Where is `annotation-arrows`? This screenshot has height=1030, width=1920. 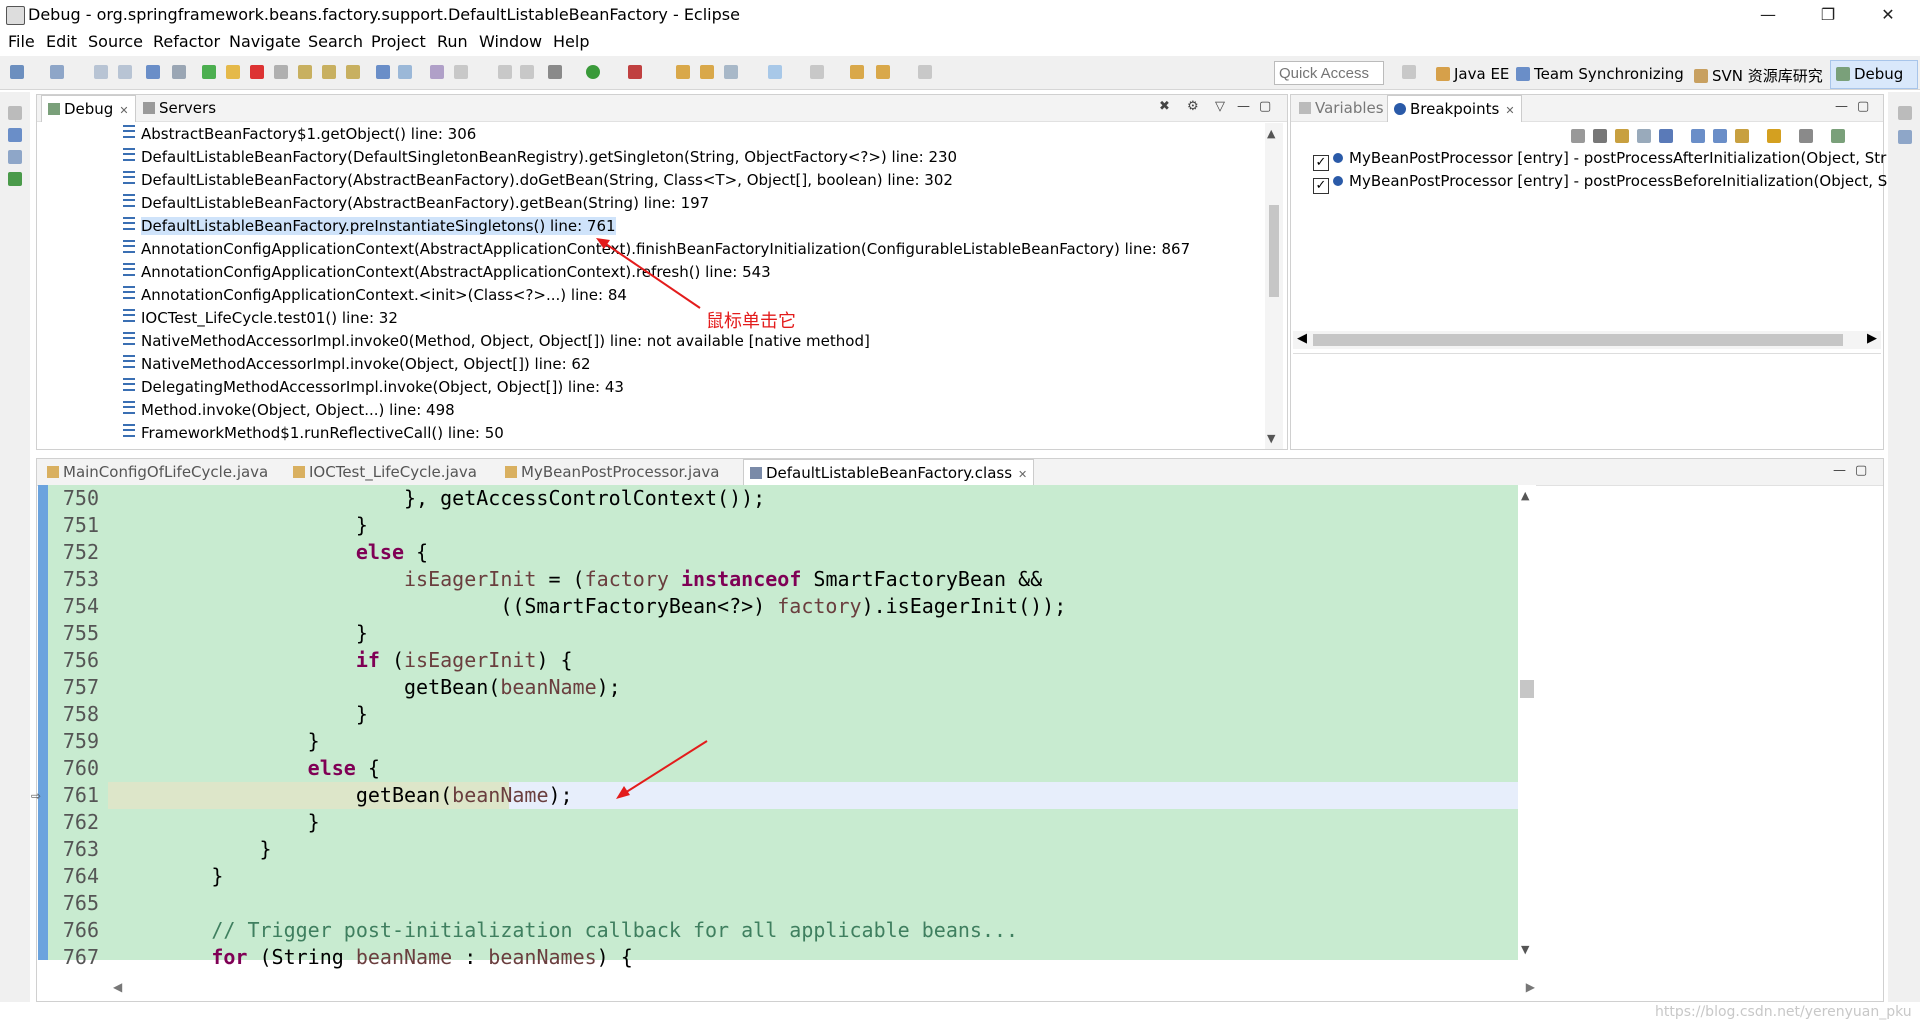
annotation-arrows is located at coordinates (652, 518).